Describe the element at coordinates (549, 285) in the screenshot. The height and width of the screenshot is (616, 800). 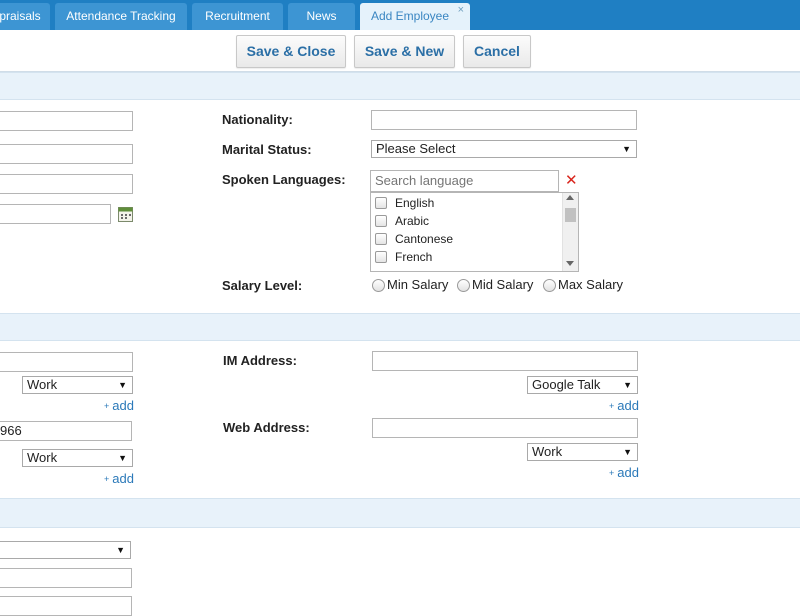
I see `radio-max-salary` at that location.